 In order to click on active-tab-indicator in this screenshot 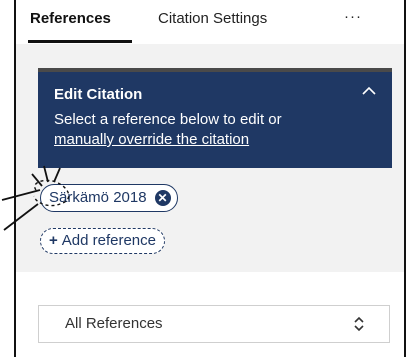, I will do `click(80, 41)`.